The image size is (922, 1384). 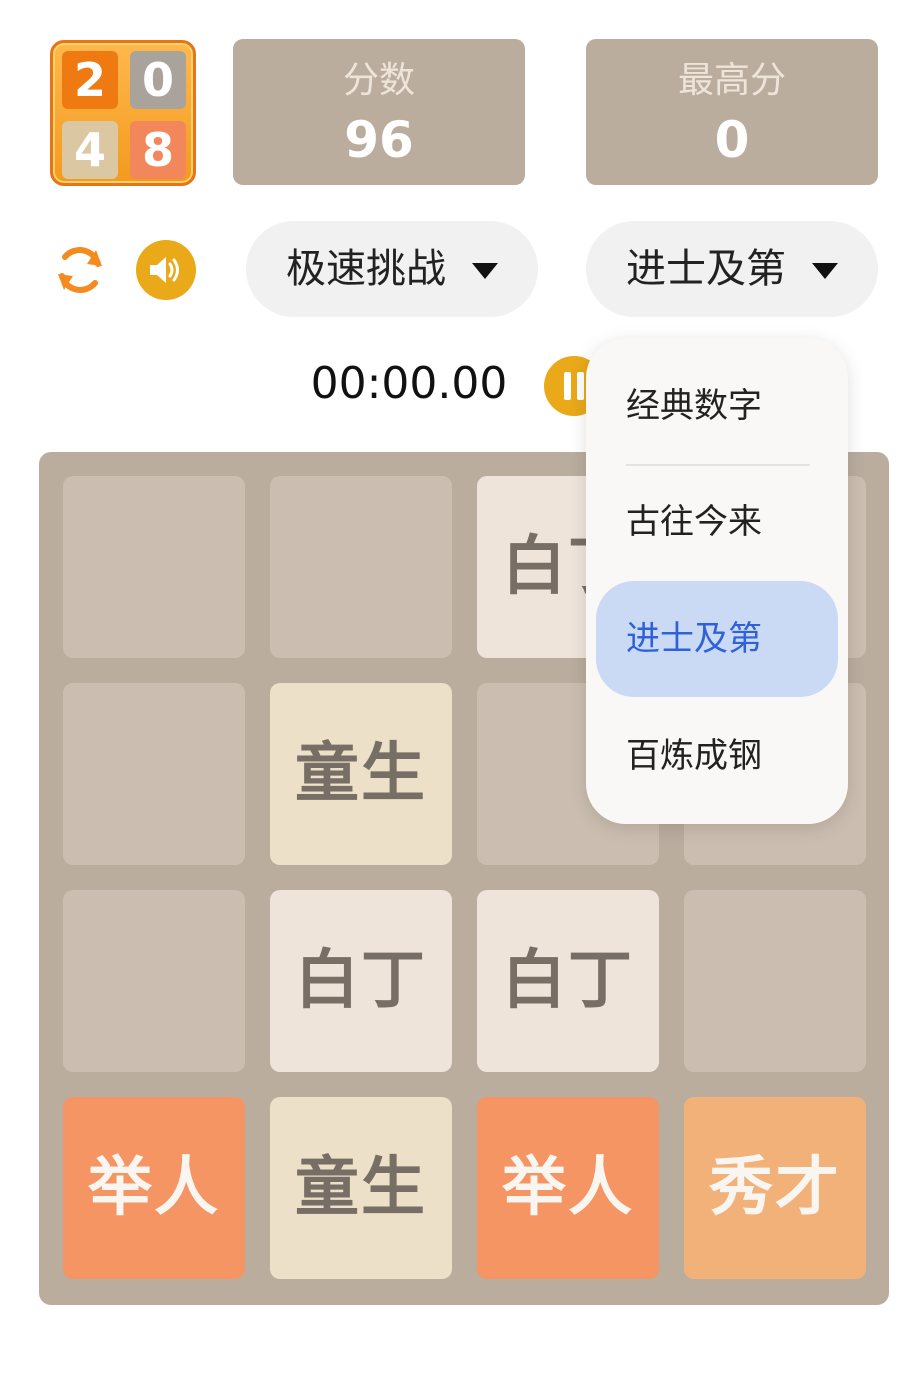 I want to click on dropdown-option: 百炼成钢, so click(x=717, y=756).